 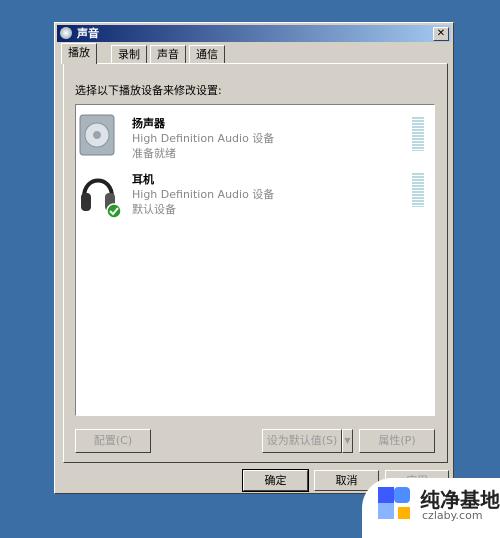 What do you see at coordinates (148, 90) in the screenshot?
I see `instruction-label: 选择以下播放设备来修改设置:` at bounding box center [148, 90].